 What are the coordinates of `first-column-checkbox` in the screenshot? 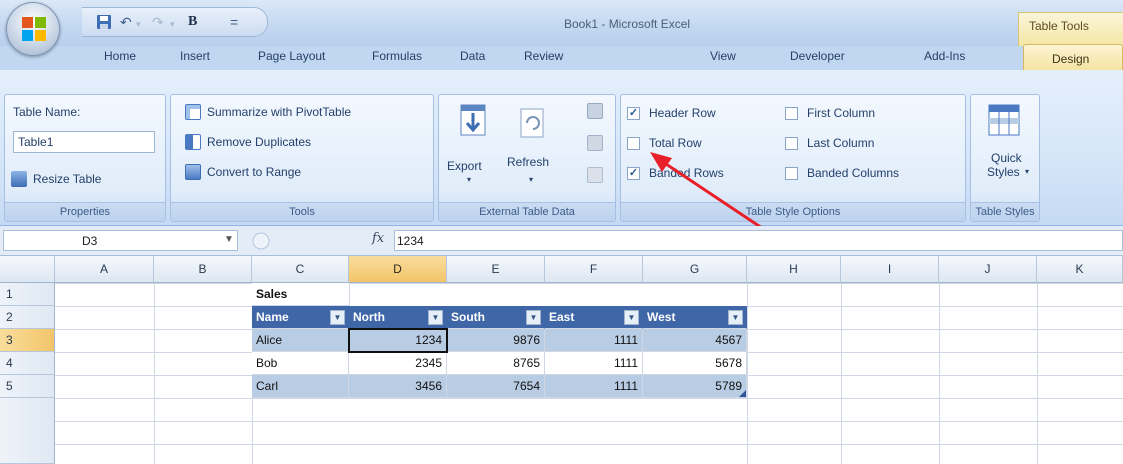 It's located at (791, 113).